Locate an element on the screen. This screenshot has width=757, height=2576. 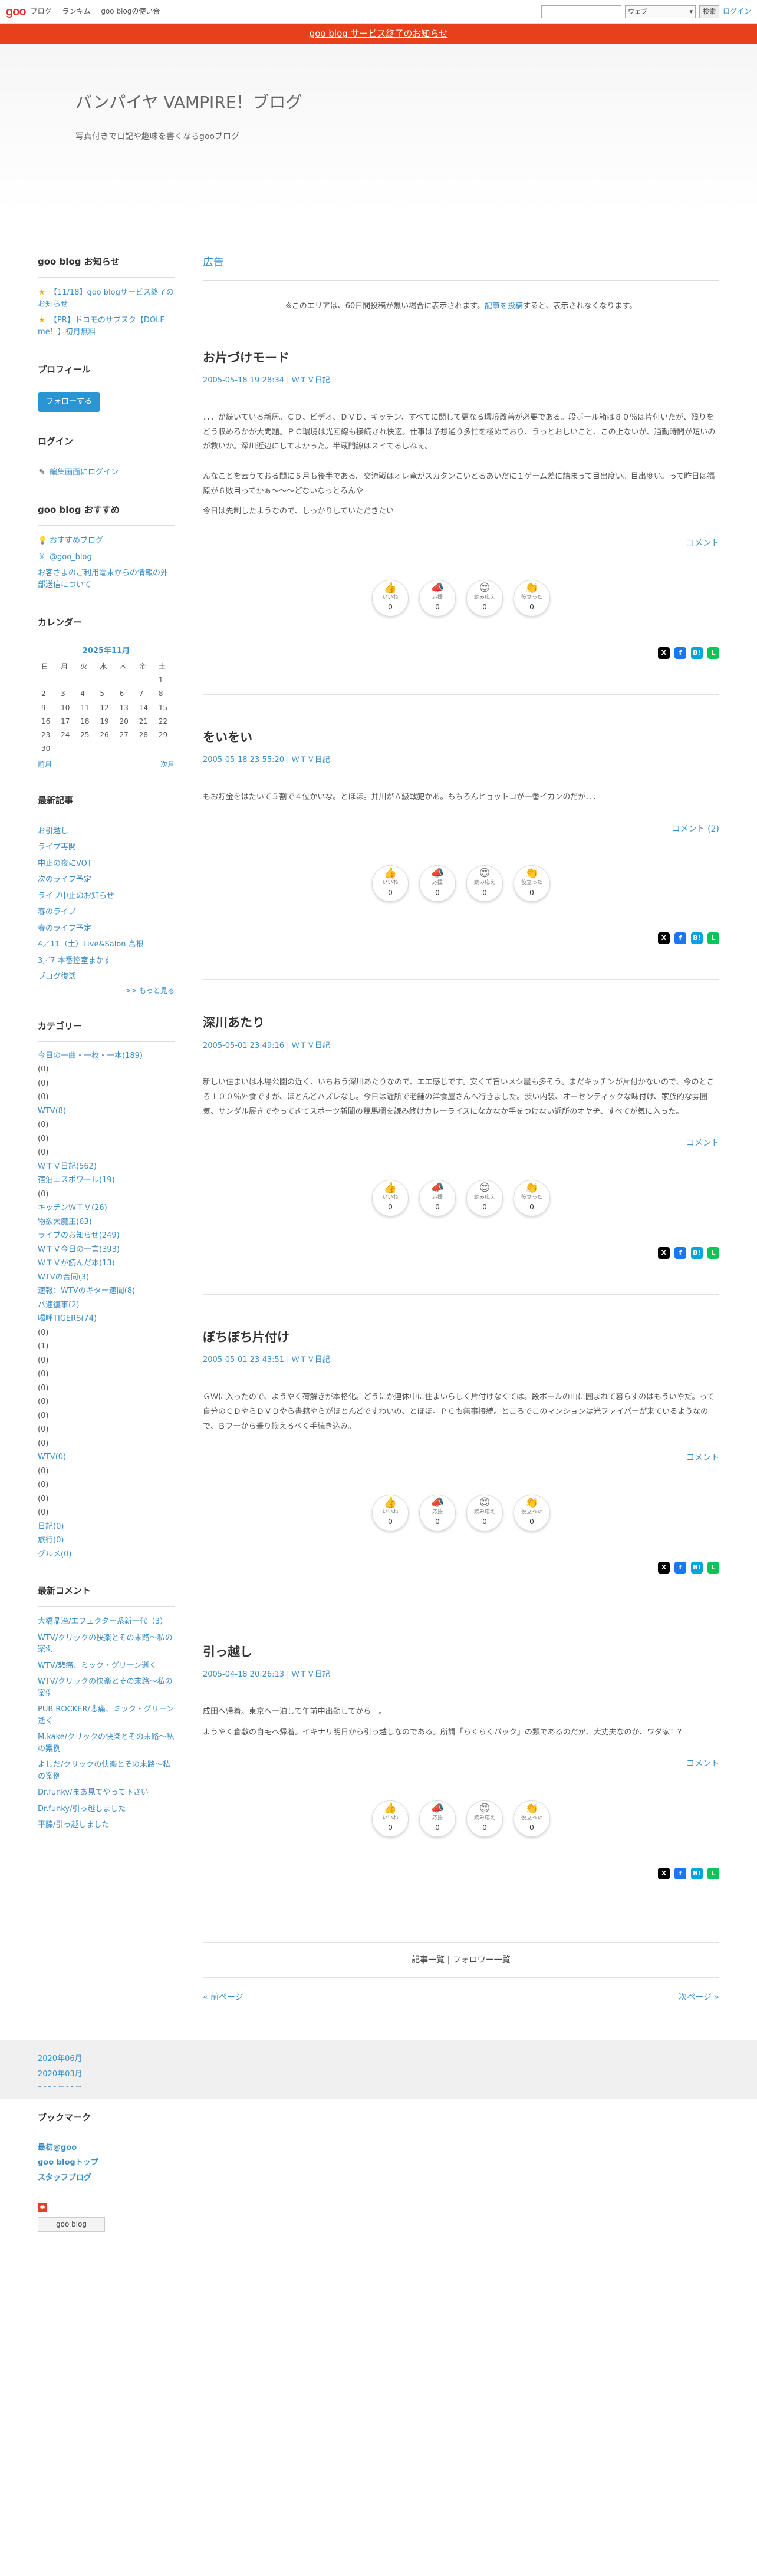
category-item: (1) is located at coordinates (107, 1347).